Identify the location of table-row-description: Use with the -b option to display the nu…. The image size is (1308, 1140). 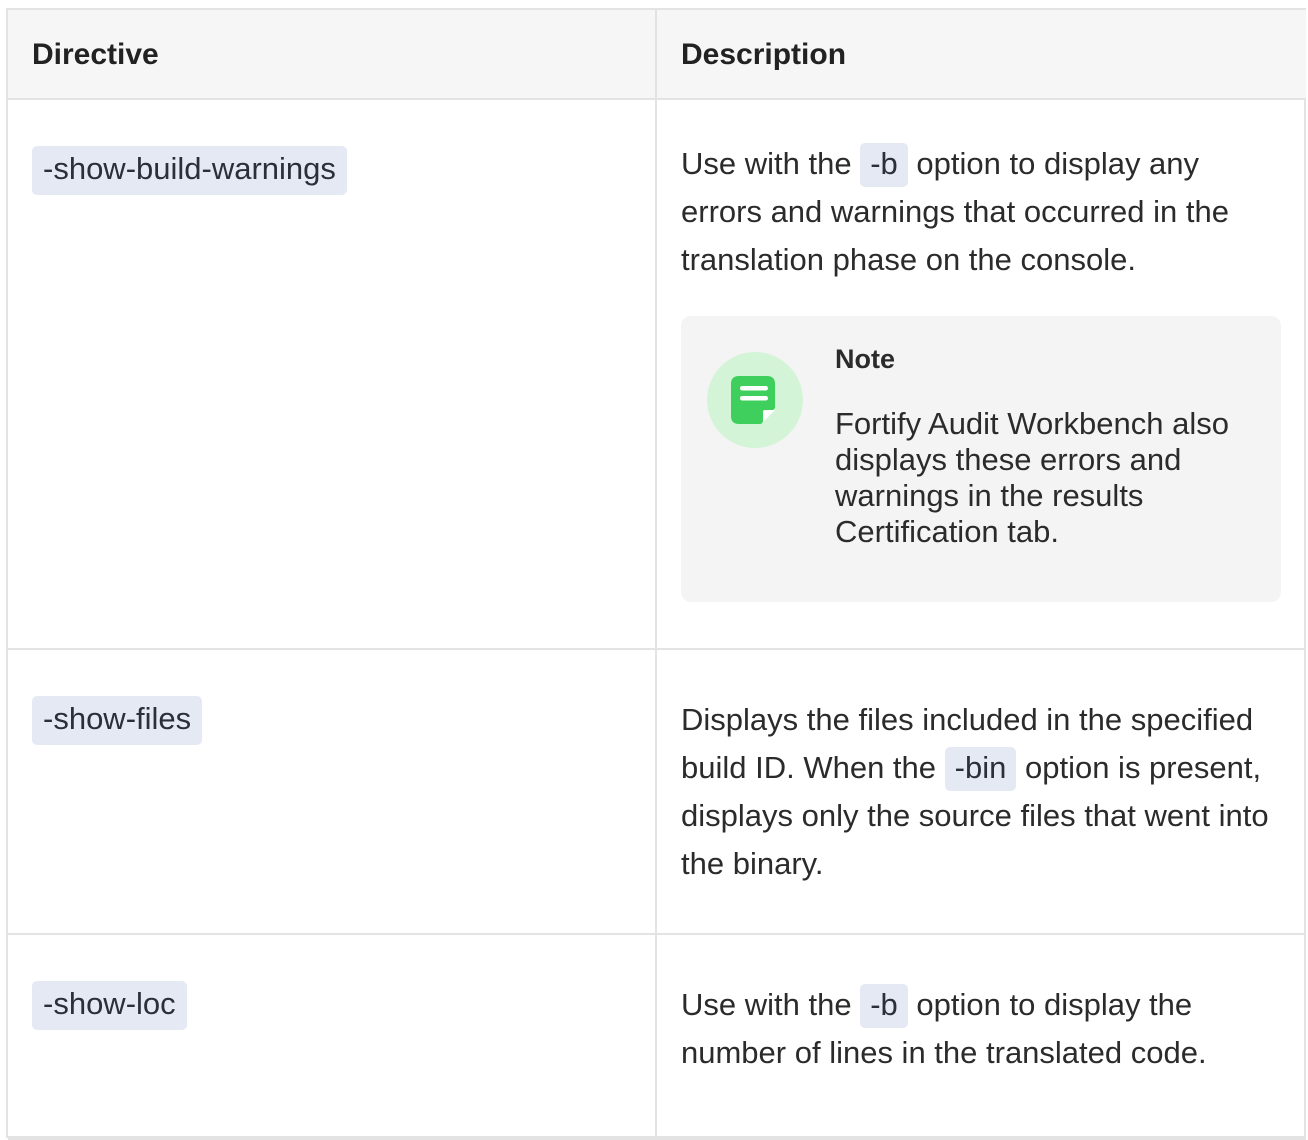
(981, 1037).